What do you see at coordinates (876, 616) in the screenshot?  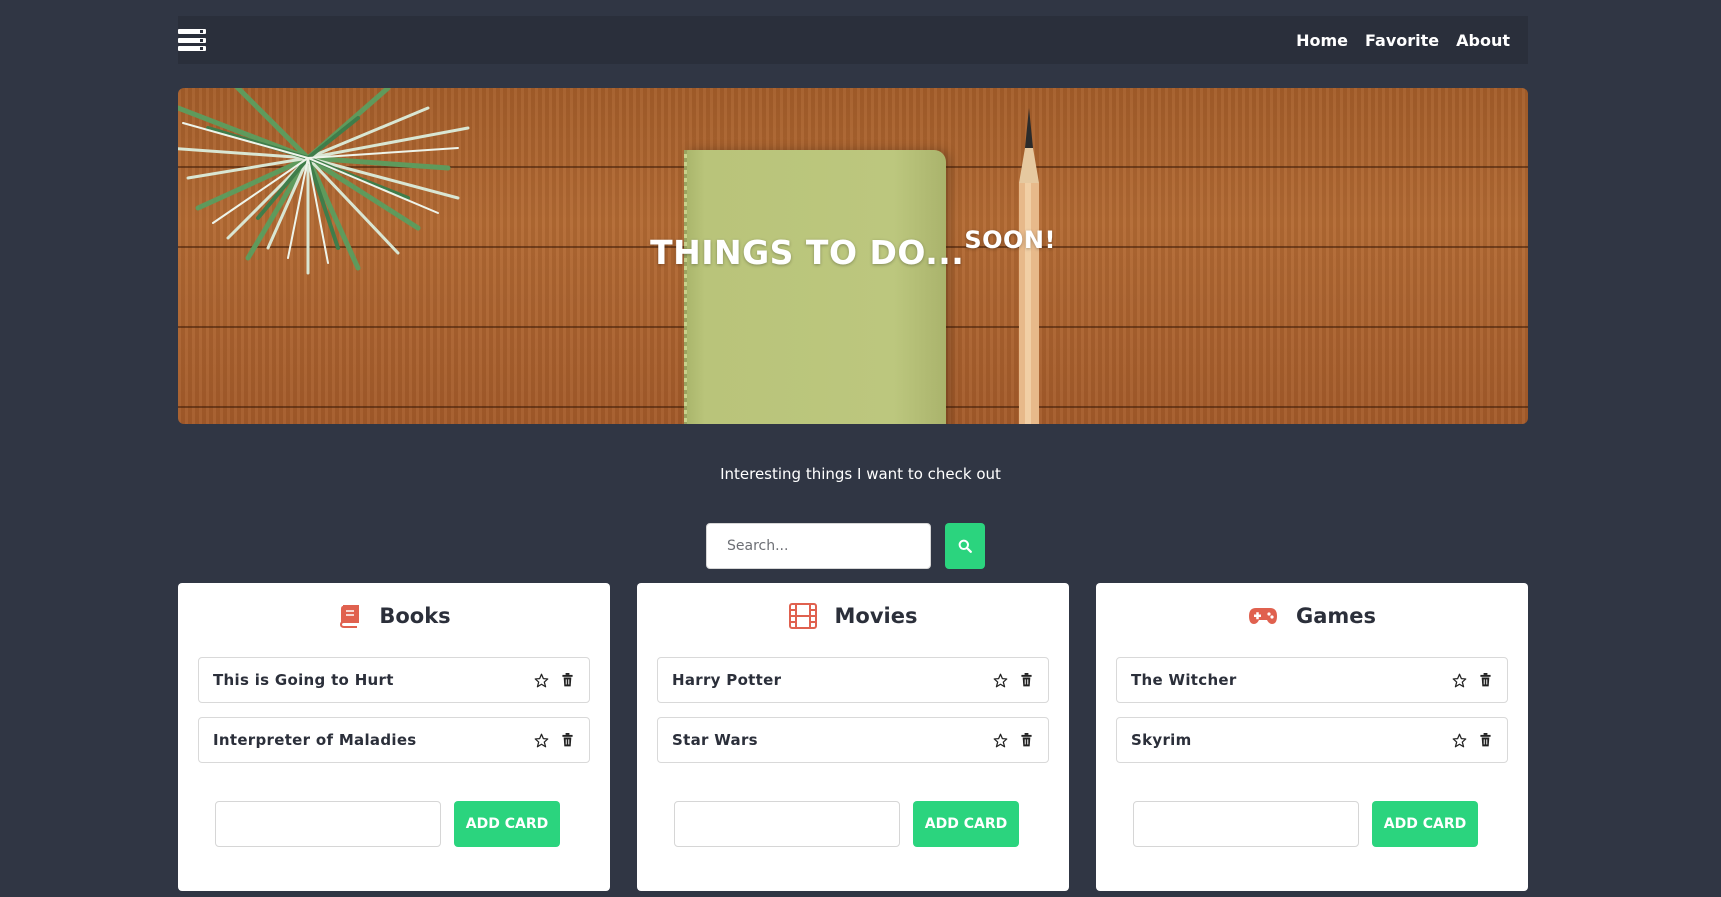 I see `column-title: Movies` at bounding box center [876, 616].